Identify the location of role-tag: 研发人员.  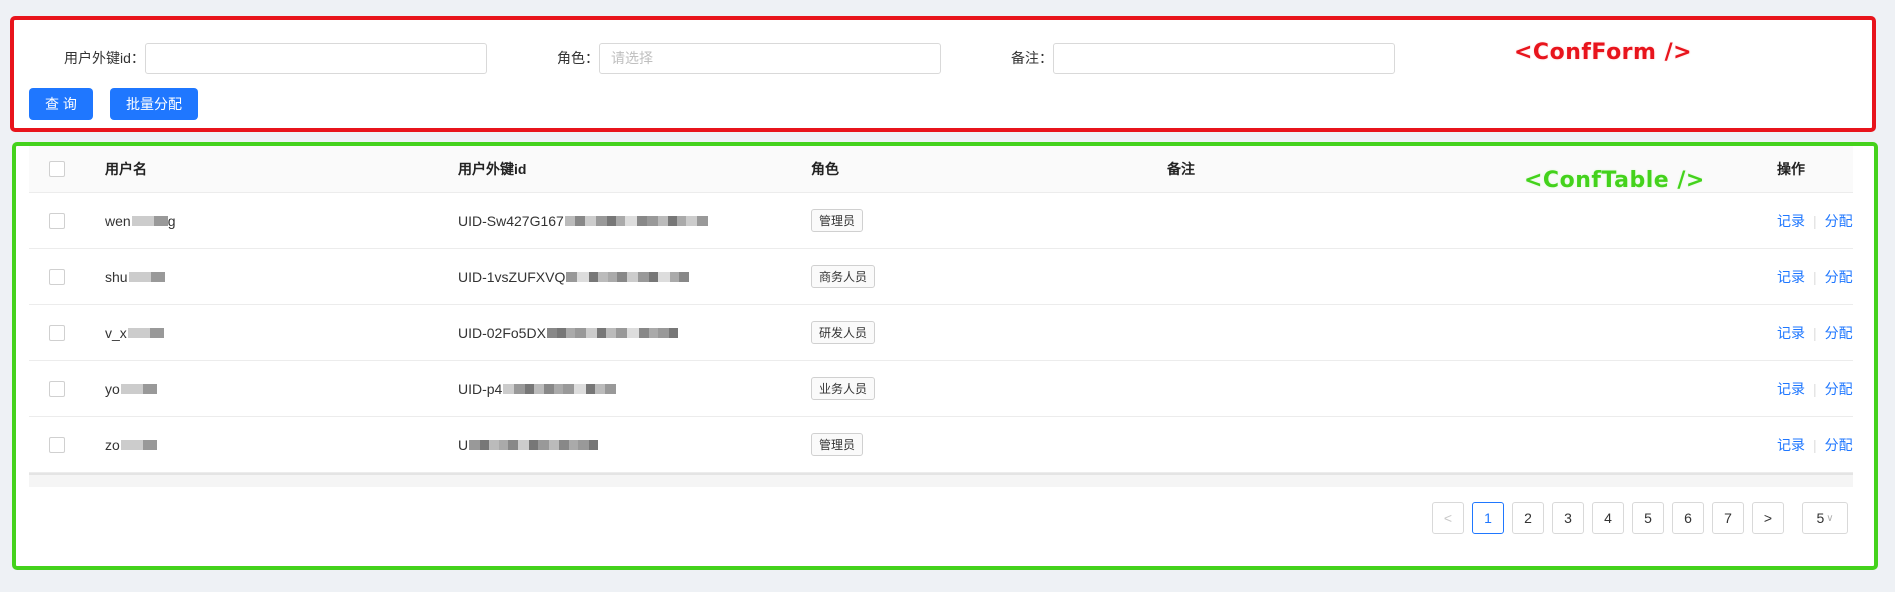
(843, 332).